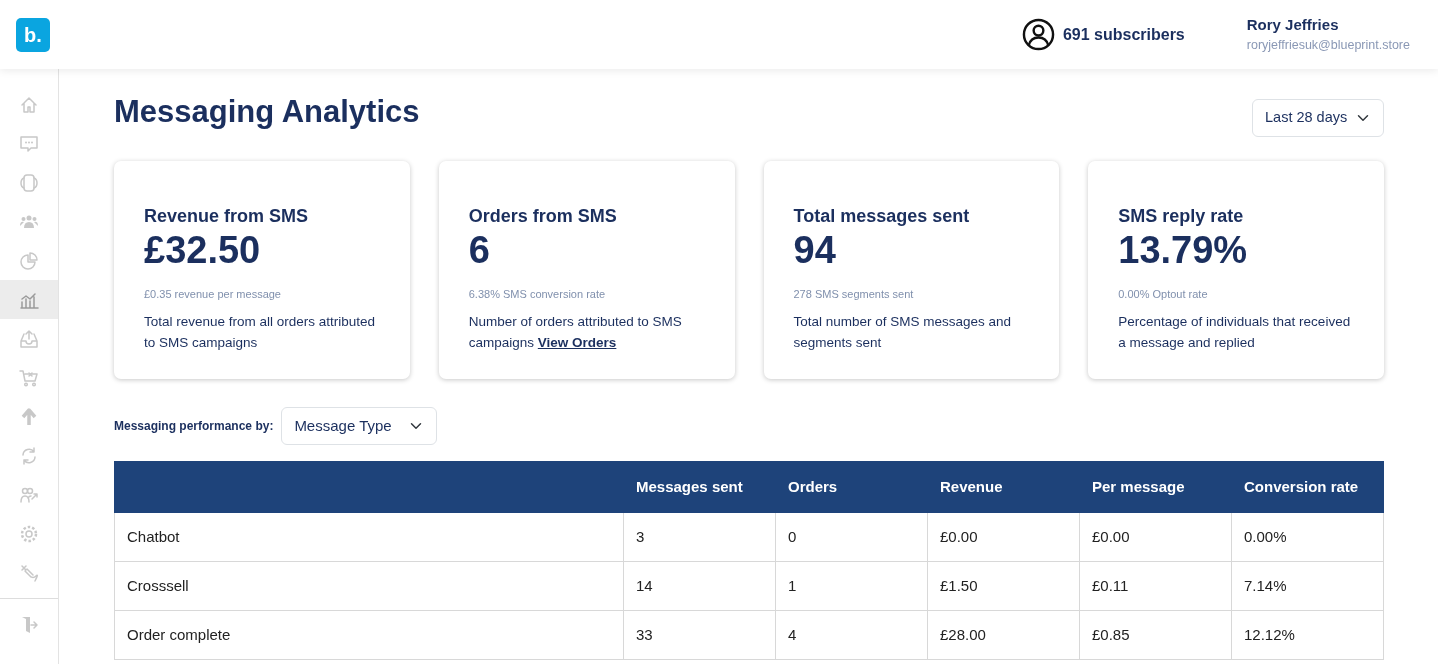  Describe the element at coordinates (1155, 586) in the screenshot. I see `table-cell: £0.11` at that location.